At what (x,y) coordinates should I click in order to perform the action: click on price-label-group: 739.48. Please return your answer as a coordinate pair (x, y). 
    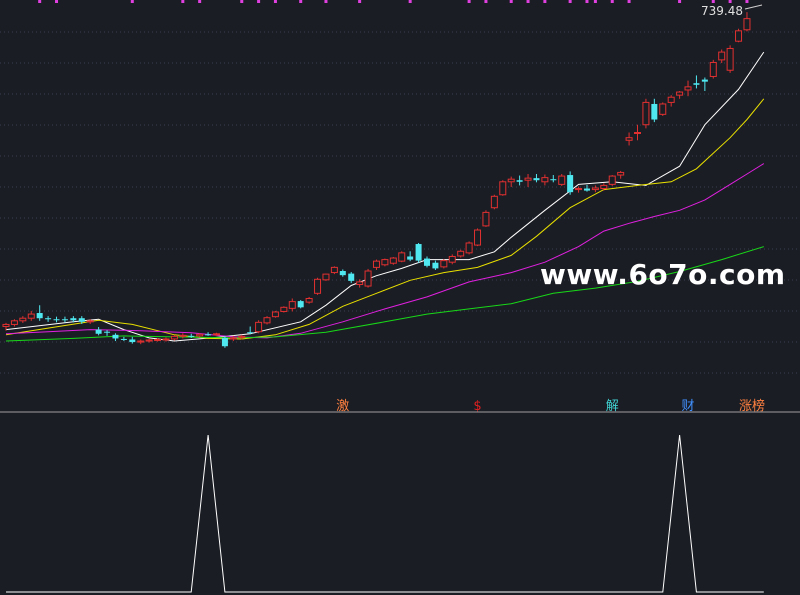
    Looking at the image, I should click on (732, 11).